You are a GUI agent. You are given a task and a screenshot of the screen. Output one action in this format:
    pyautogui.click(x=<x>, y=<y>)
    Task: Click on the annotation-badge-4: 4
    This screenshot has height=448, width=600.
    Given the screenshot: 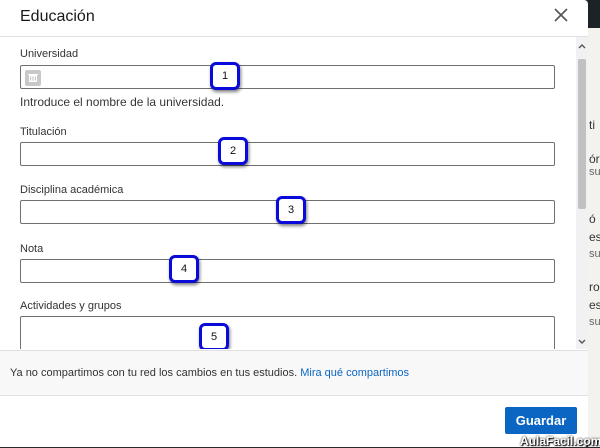 What is the action you would take?
    pyautogui.click(x=184, y=269)
    